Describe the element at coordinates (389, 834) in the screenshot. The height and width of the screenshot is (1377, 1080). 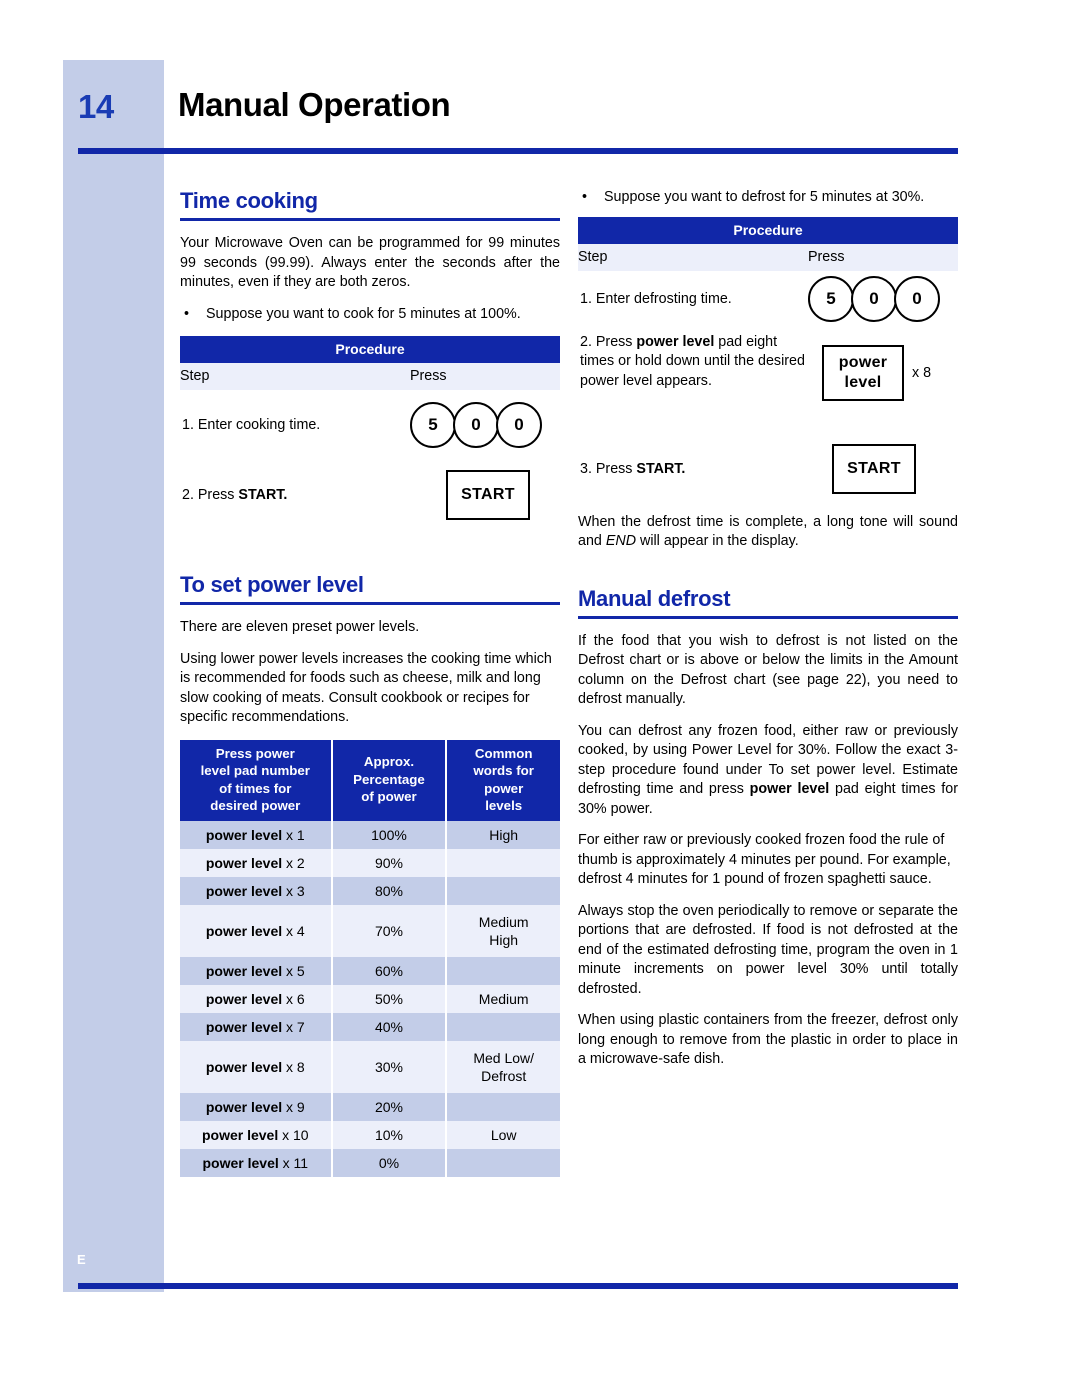
I see `power-level-percent-1: 100%` at that location.